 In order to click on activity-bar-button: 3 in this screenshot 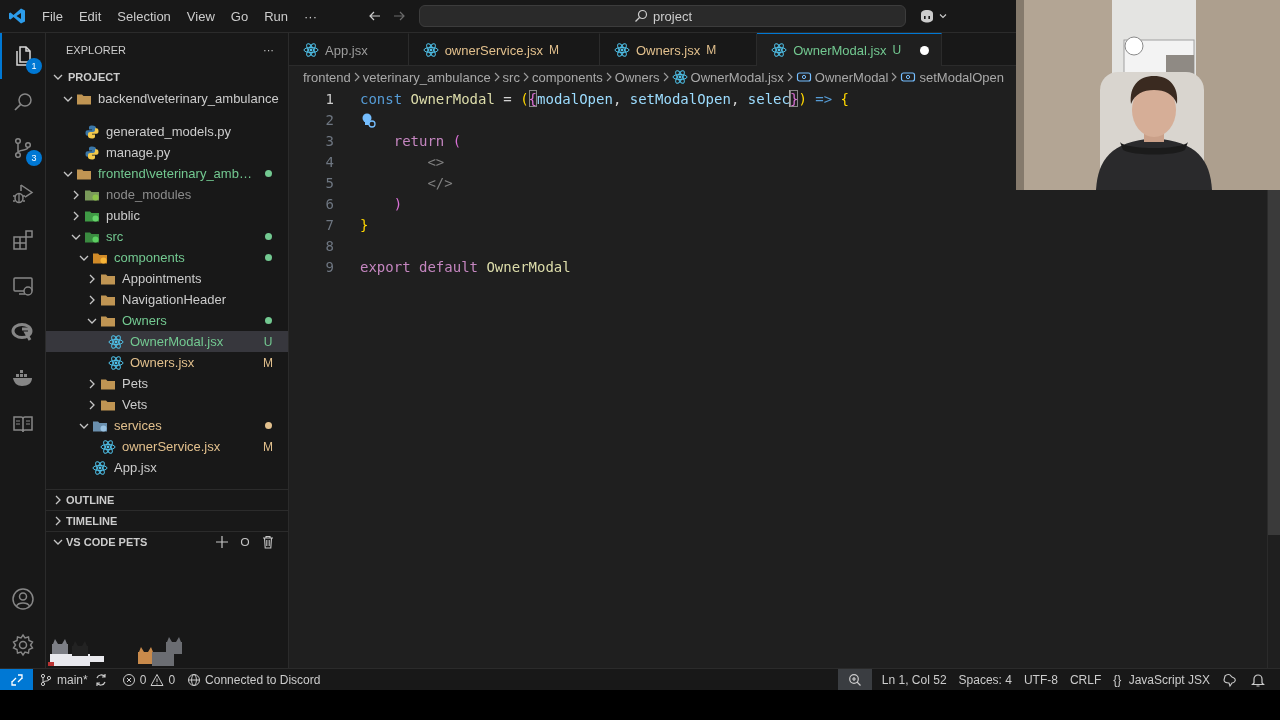, I will do `click(22, 148)`.